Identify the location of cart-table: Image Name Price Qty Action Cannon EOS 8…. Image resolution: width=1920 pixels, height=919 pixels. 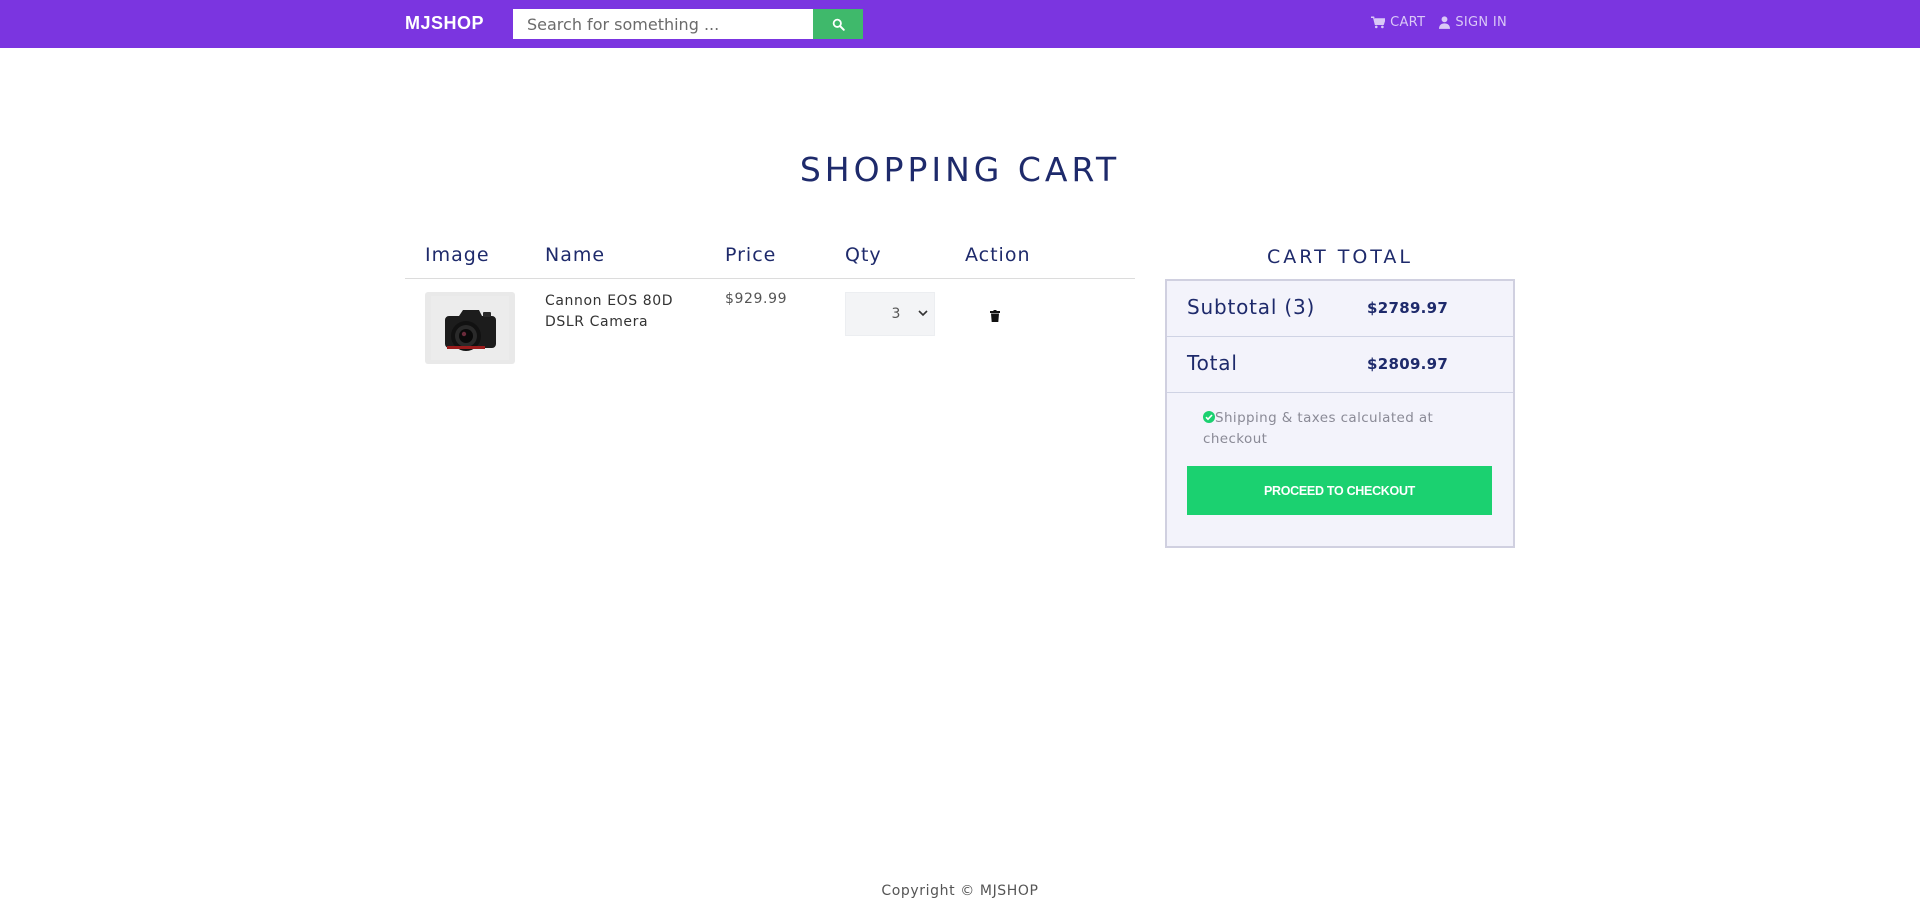
(770, 303).